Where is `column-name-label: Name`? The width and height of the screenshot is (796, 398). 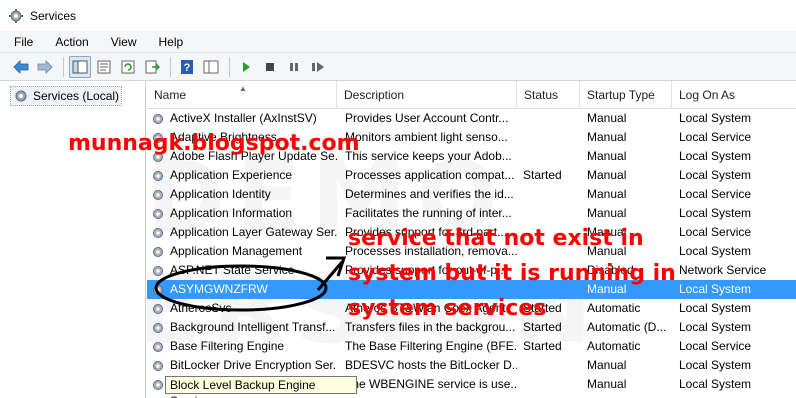
column-name-label: Name is located at coordinates (170, 95).